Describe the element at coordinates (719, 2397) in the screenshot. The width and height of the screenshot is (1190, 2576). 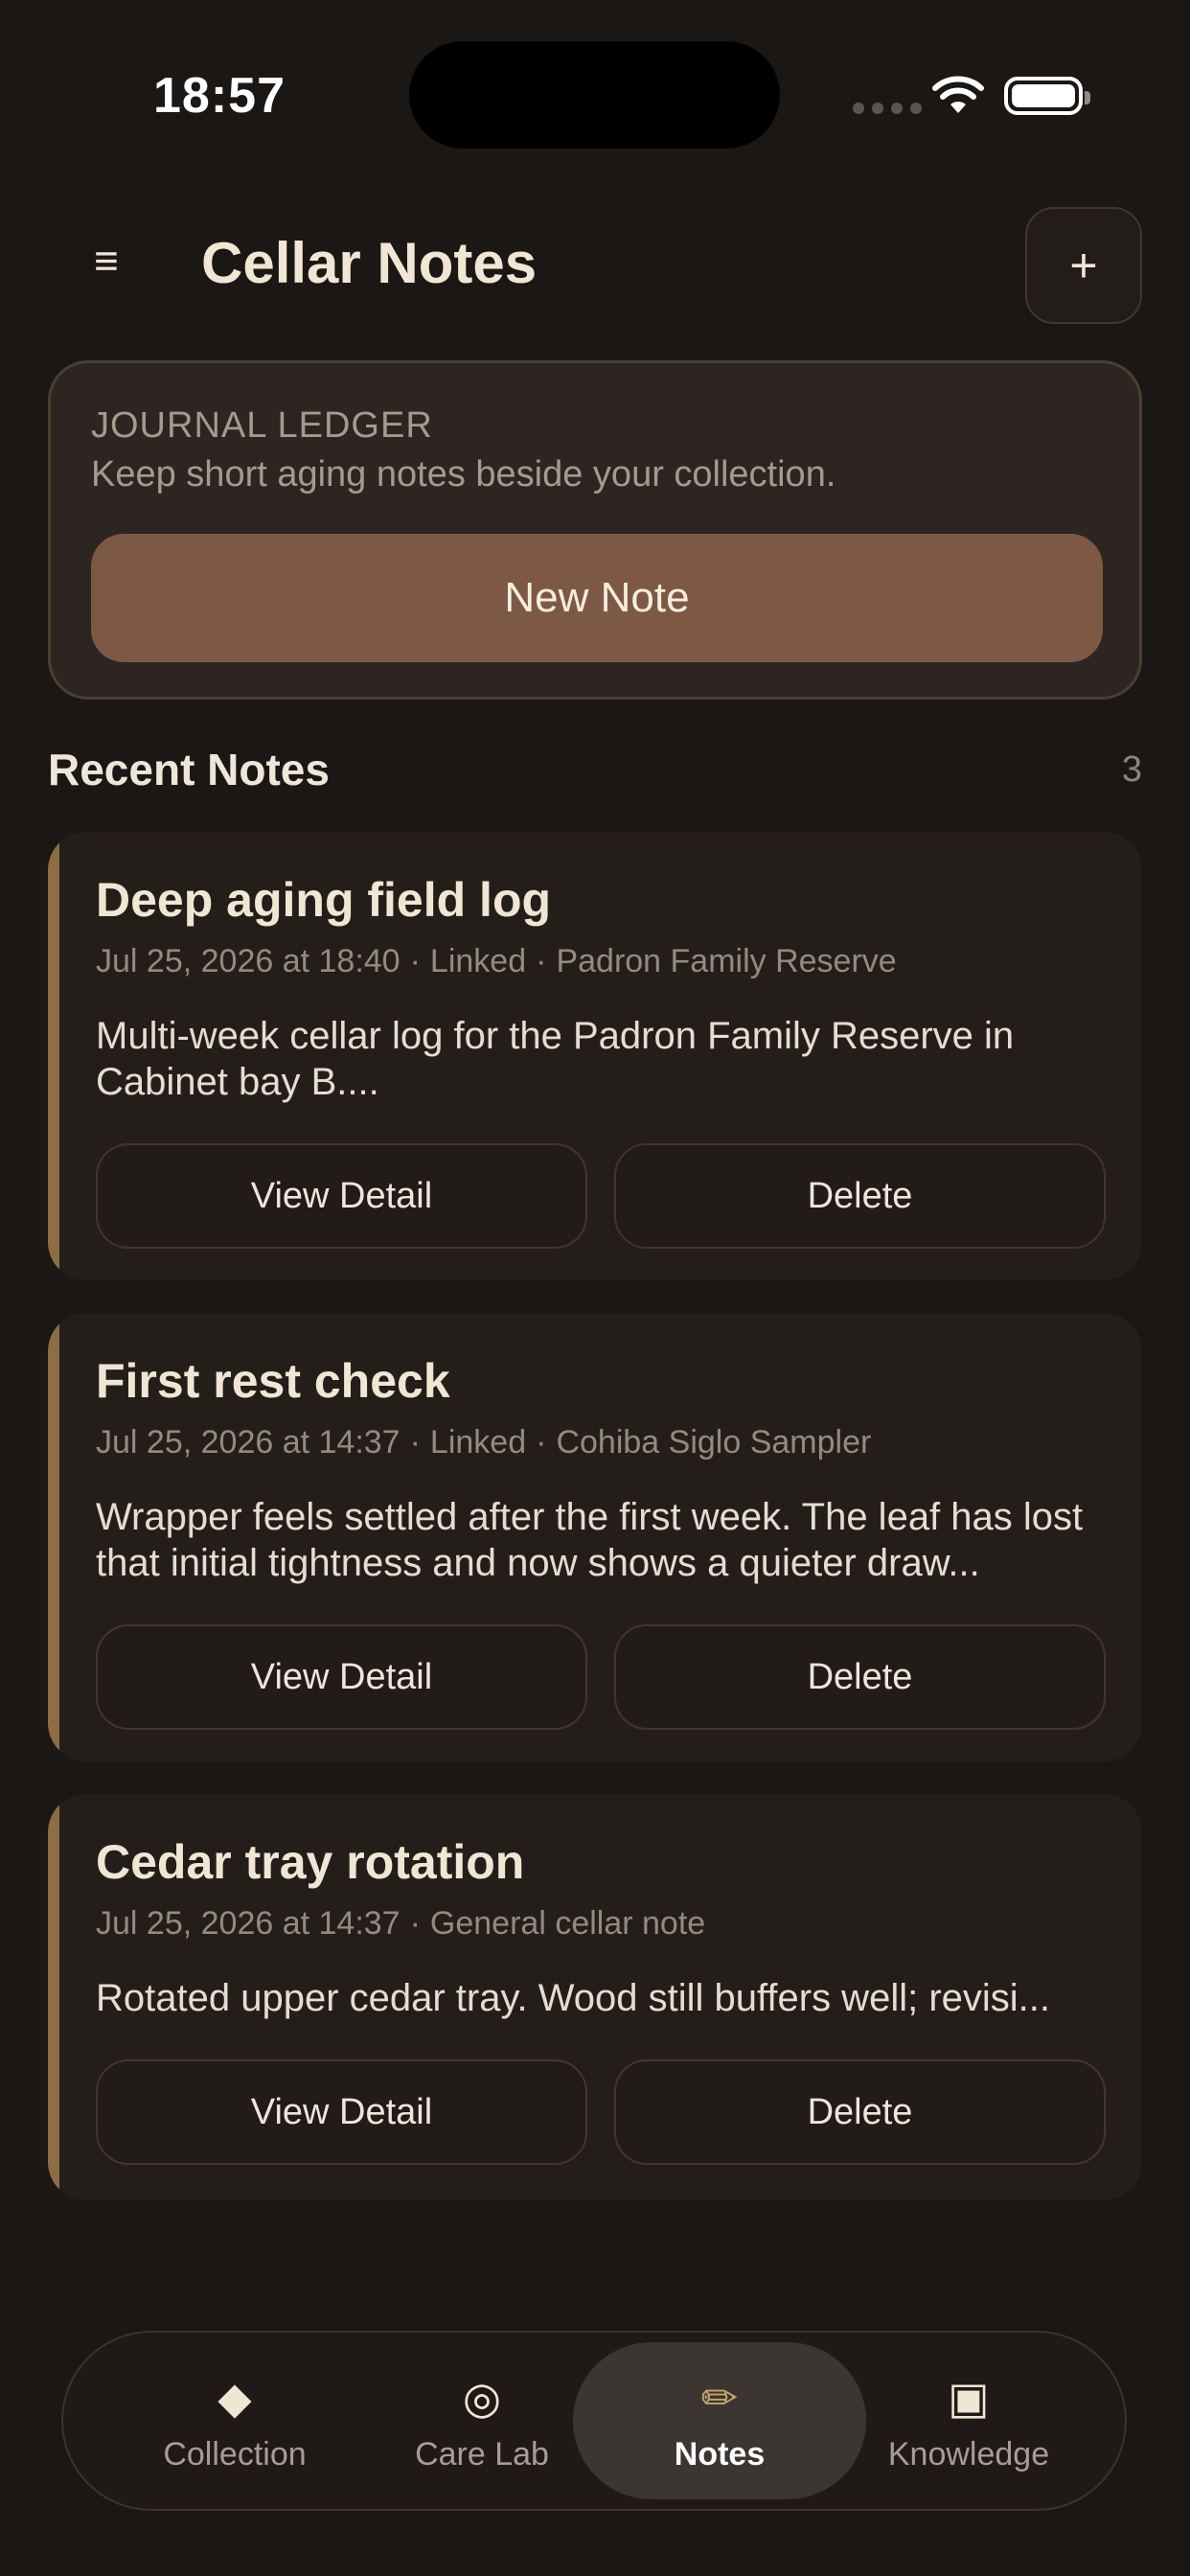
I see `pencil-icon: ✏` at that location.